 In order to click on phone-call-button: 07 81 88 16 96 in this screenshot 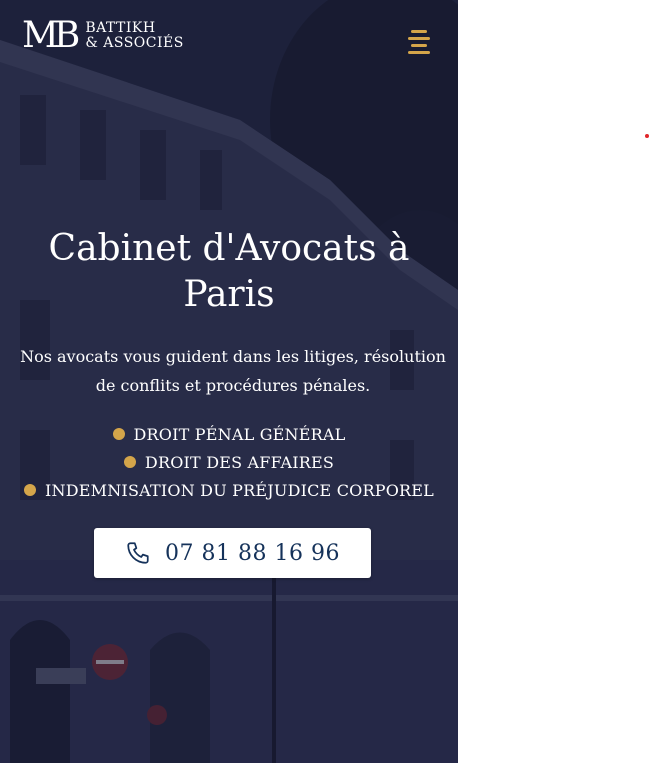, I will do `click(232, 553)`.